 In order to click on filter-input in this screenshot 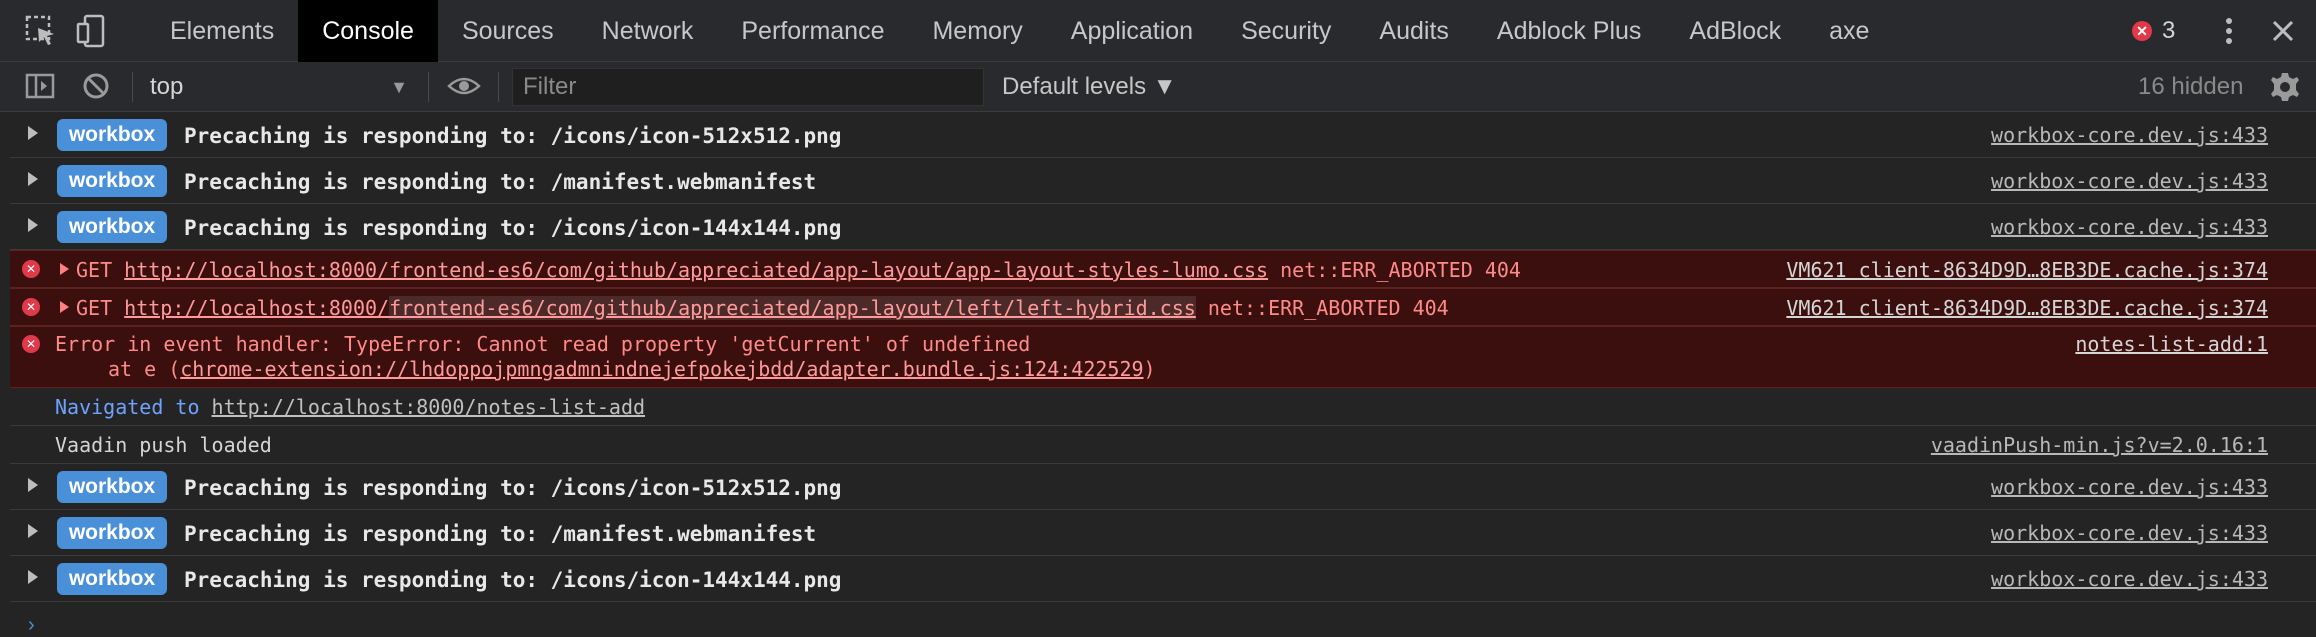, I will do `click(748, 87)`.